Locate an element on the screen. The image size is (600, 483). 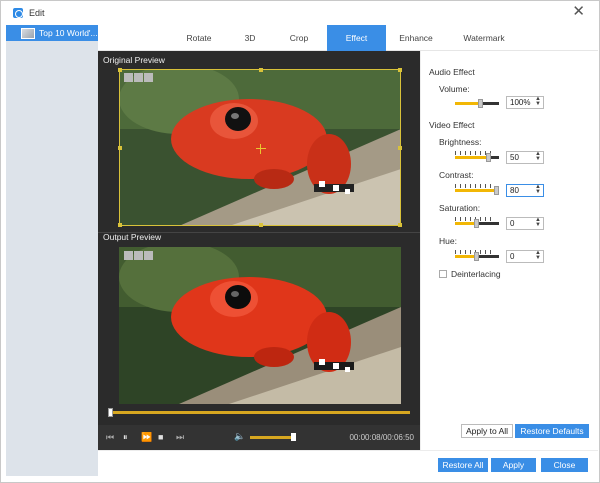
skip-forward-icon: ⏭ is located at coordinates (180, 437).